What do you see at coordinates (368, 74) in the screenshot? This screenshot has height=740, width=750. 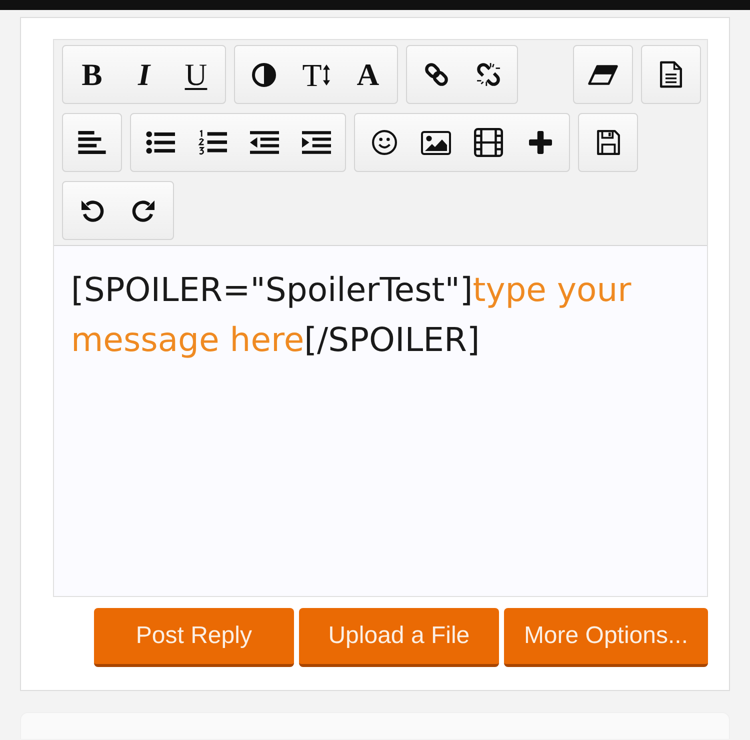 I see `font-button: A` at bounding box center [368, 74].